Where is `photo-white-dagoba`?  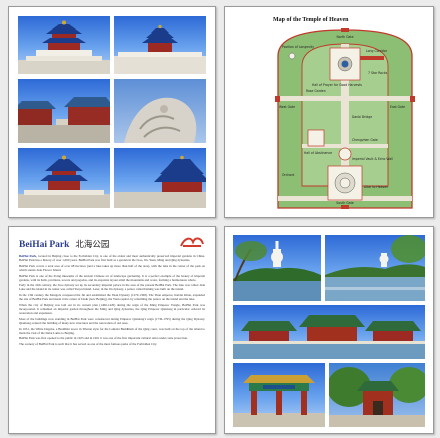
photo-white-dagoba is located at coordinates (277, 268).